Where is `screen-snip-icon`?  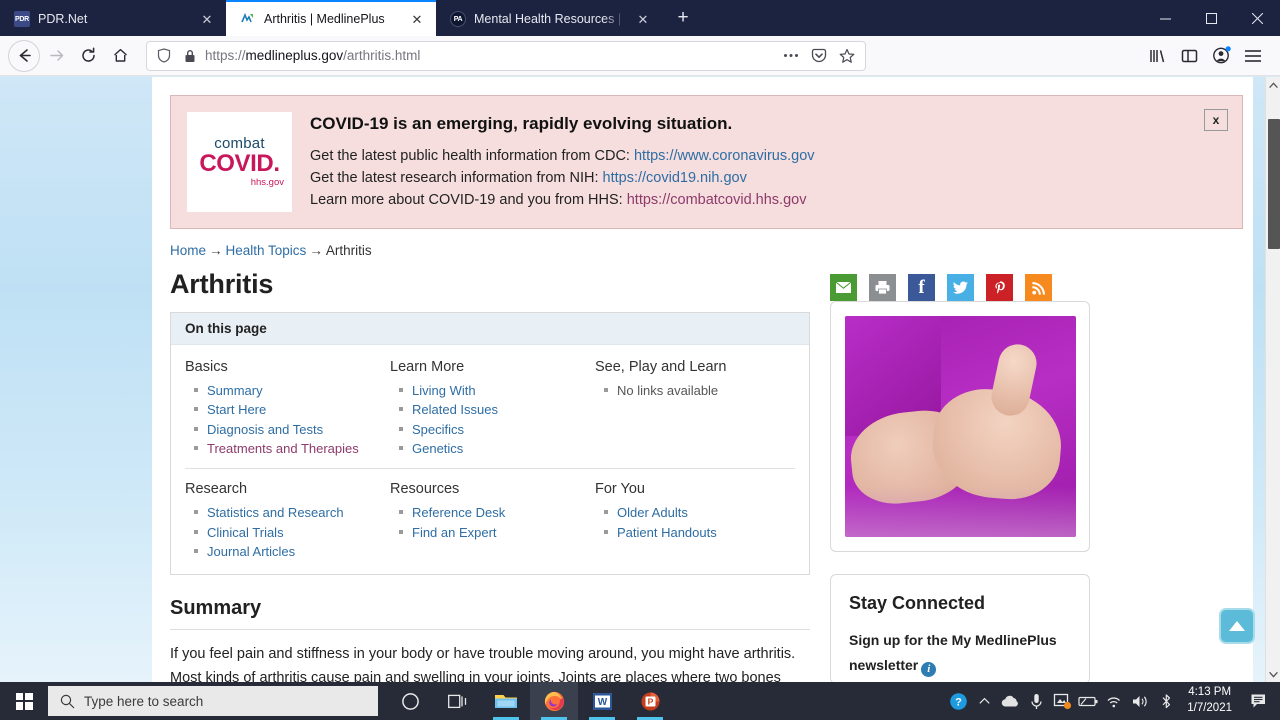 screen-snip-icon is located at coordinates (1062, 701).